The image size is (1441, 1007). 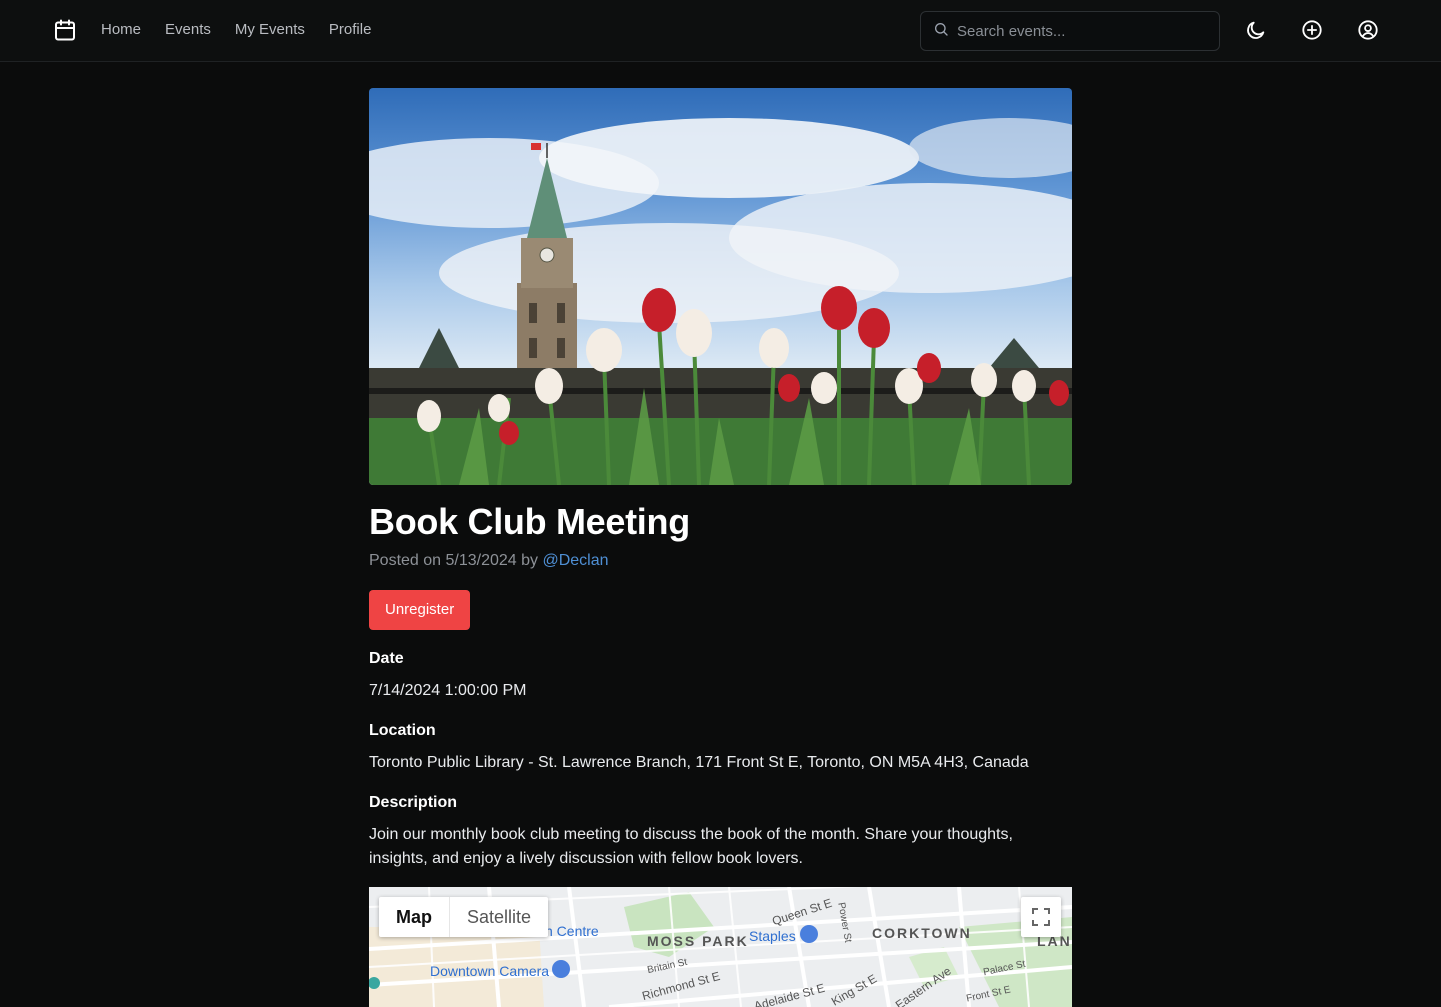 I want to click on map-label-corktown: CORKTOWN, so click(x=922, y=933).